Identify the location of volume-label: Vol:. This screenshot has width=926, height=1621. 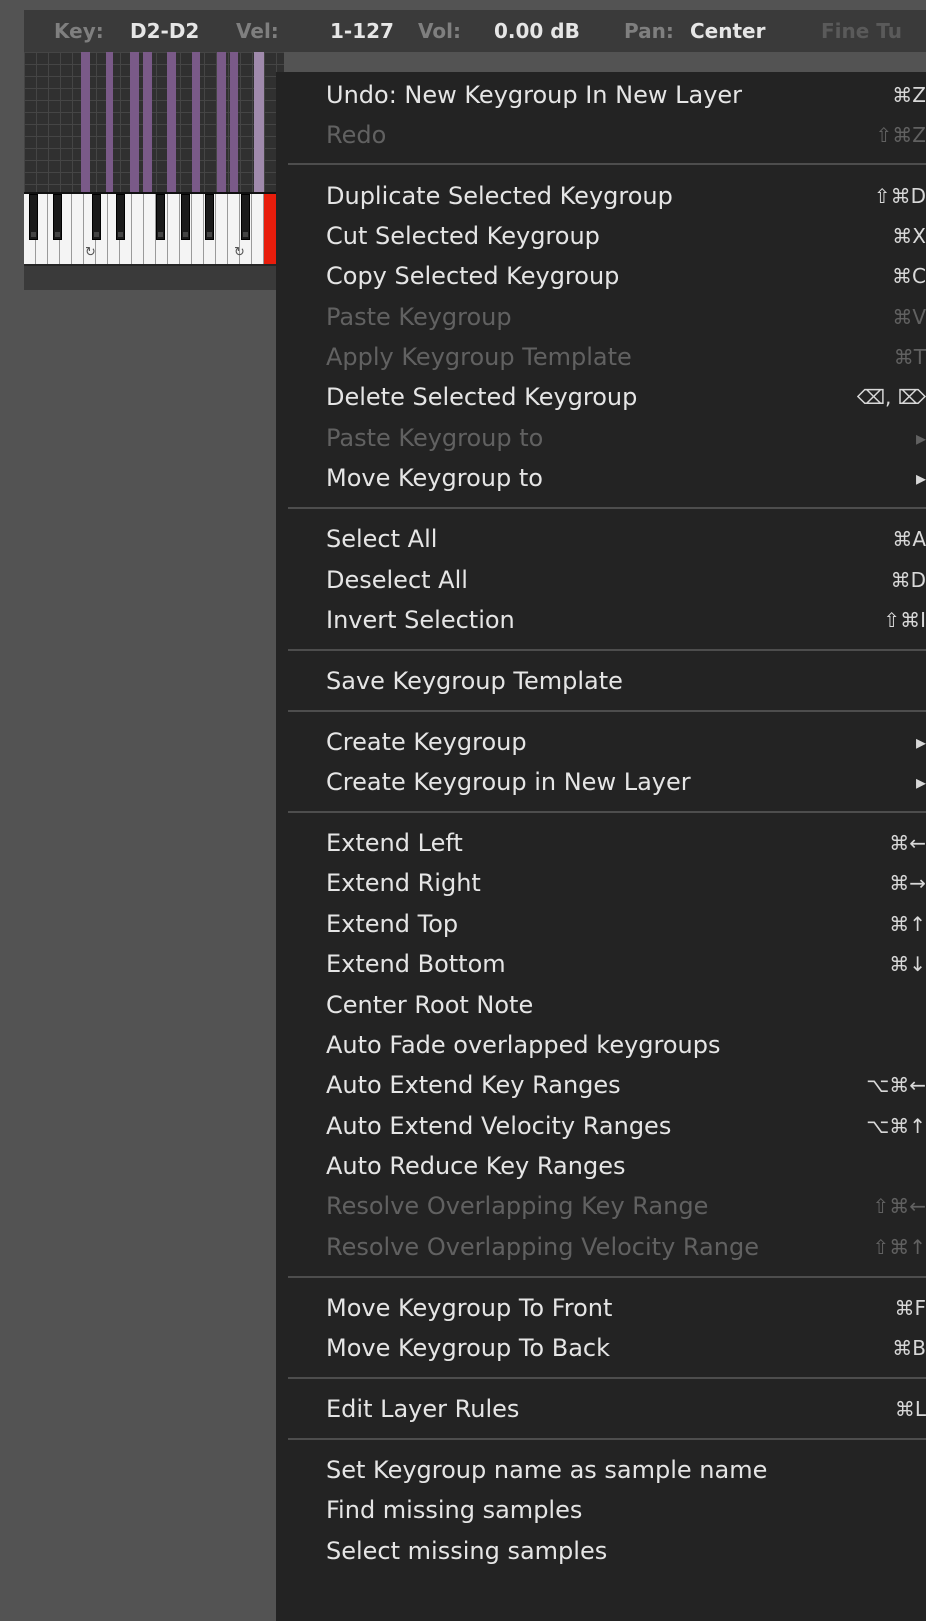
(439, 31).